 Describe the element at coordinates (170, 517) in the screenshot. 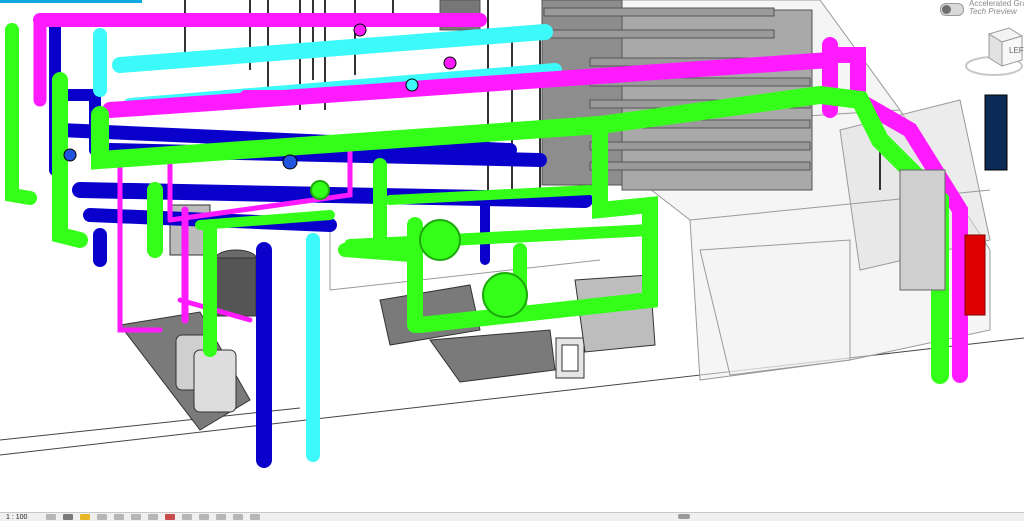

I see `temporary-hide-icon` at that location.